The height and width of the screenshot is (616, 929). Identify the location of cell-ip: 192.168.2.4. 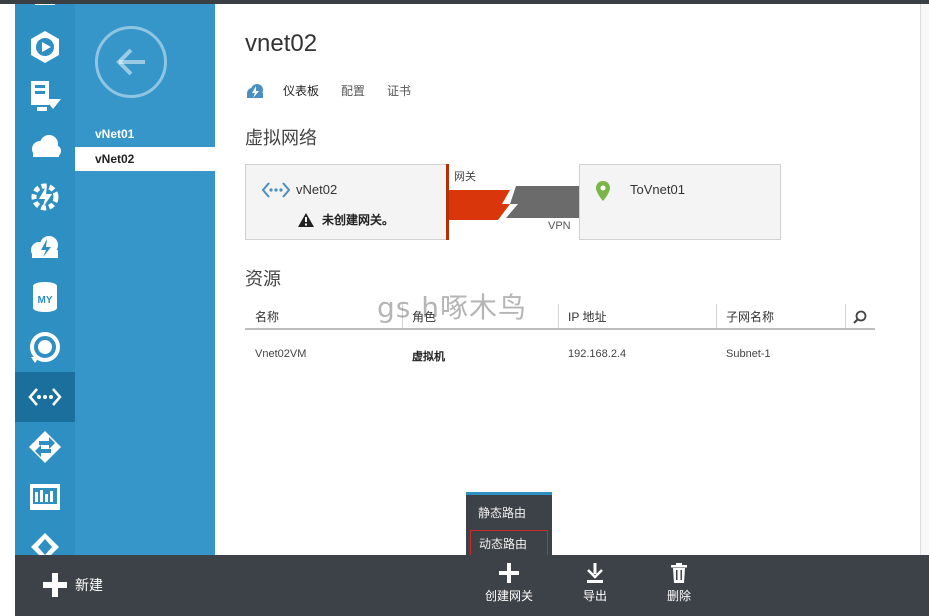
(597, 354).